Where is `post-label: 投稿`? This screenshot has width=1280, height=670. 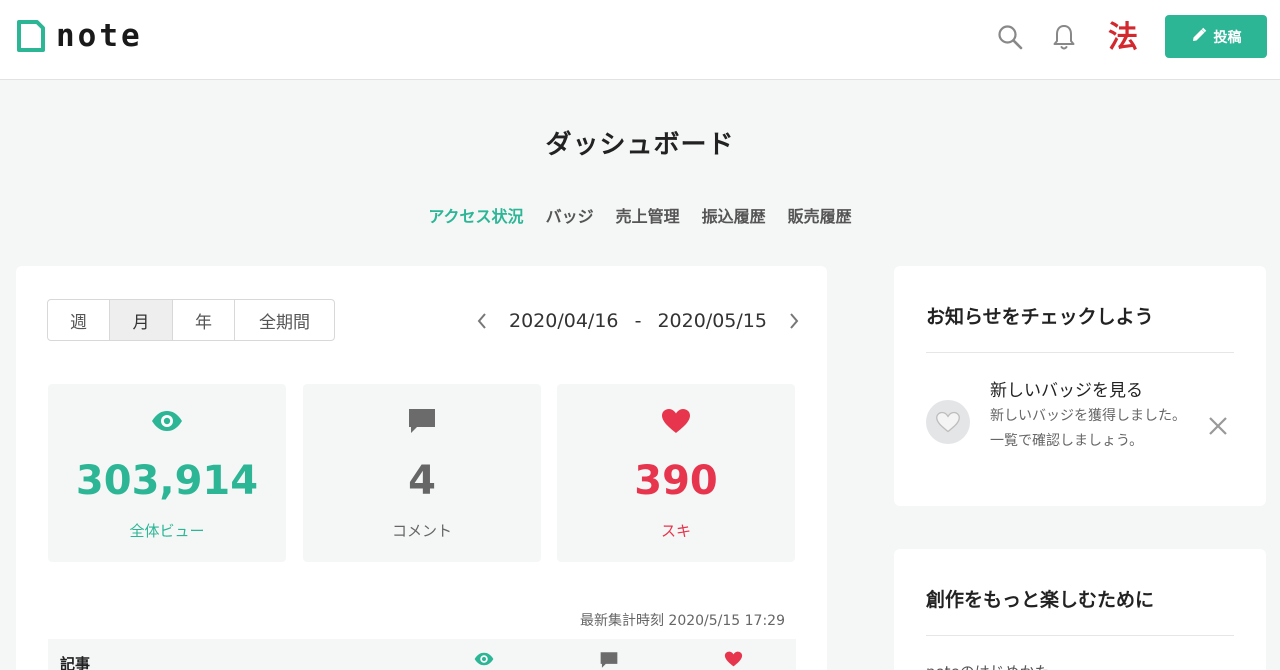
post-label: 投稿 is located at coordinates (1227, 37).